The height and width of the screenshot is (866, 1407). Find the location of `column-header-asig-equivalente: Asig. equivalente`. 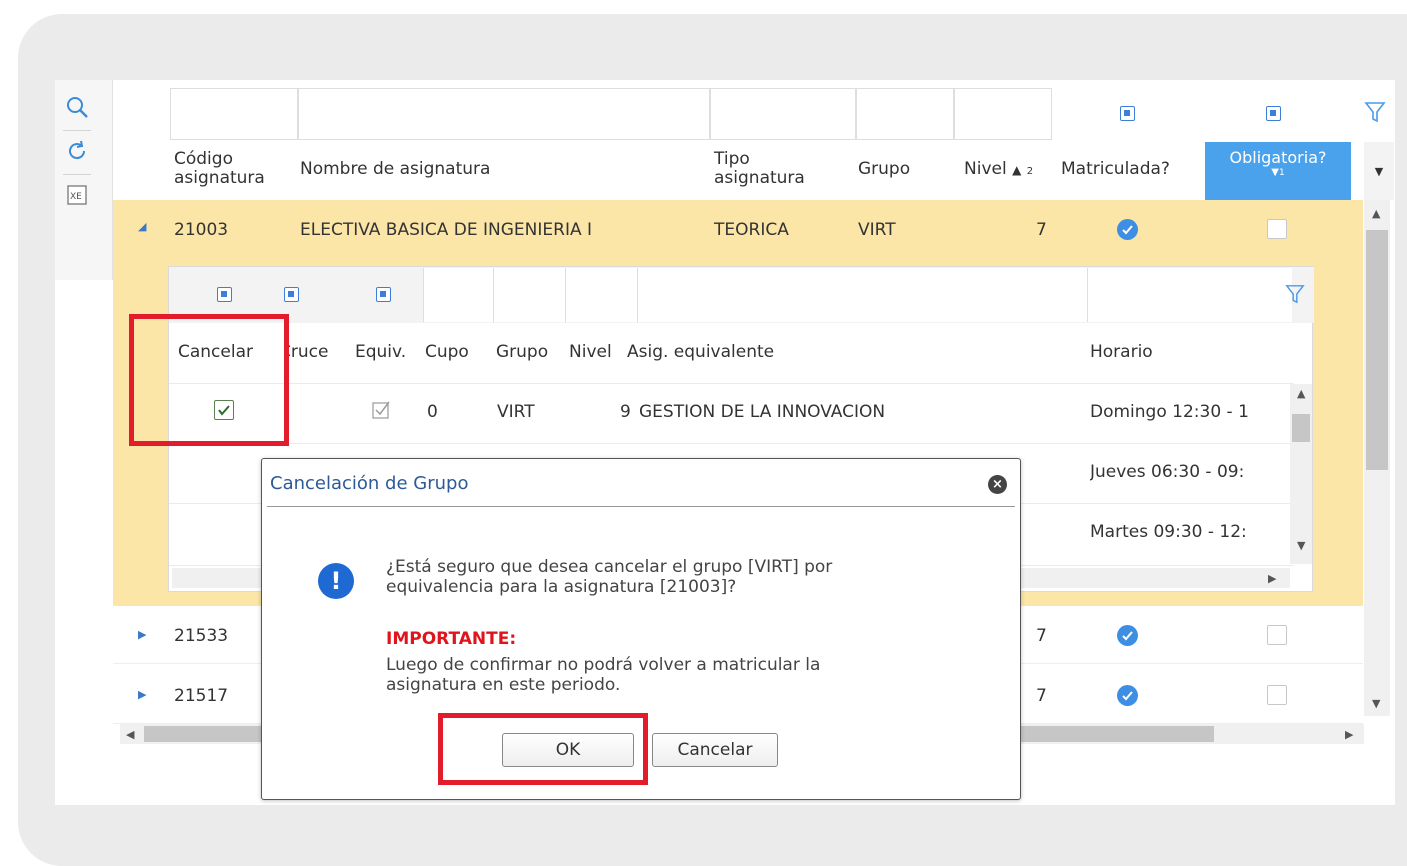

column-header-asig-equivalente: Asig. equivalente is located at coordinates (700, 352).